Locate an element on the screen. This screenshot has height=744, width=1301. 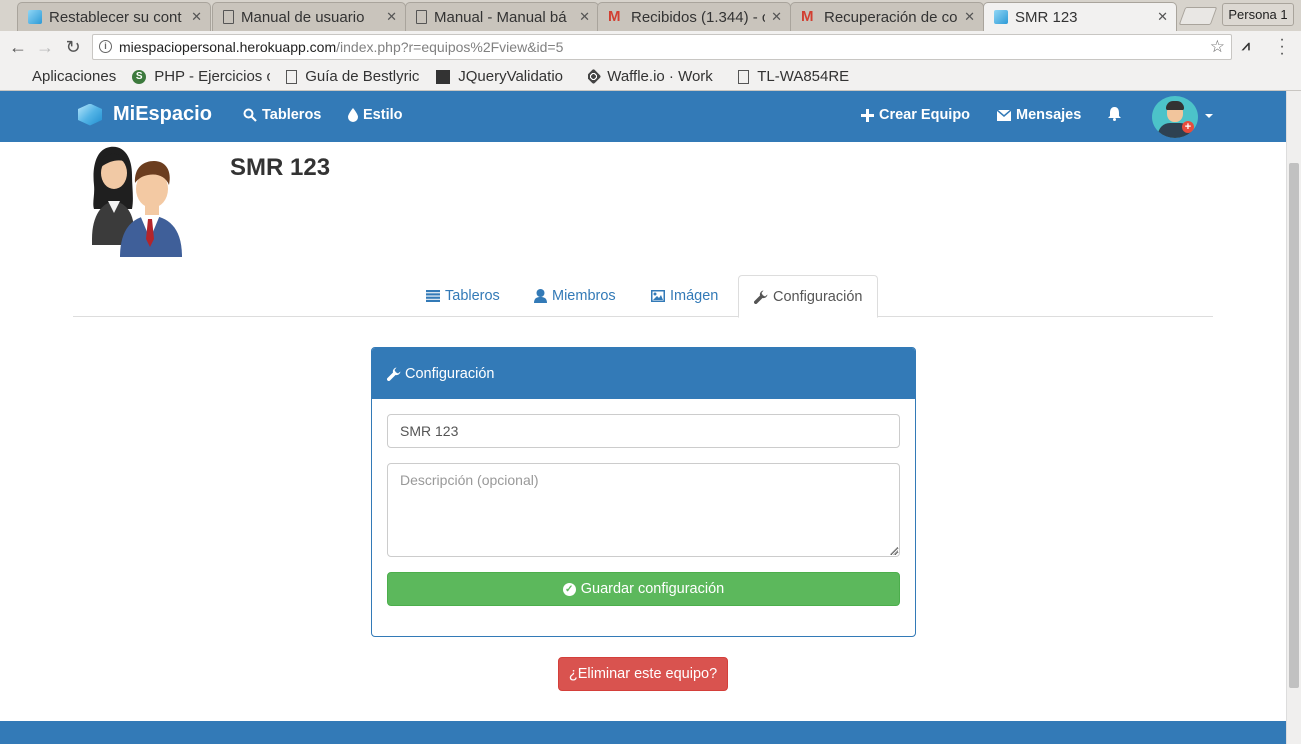
nav-boards-label: Tableros is located at coordinates (292, 115).